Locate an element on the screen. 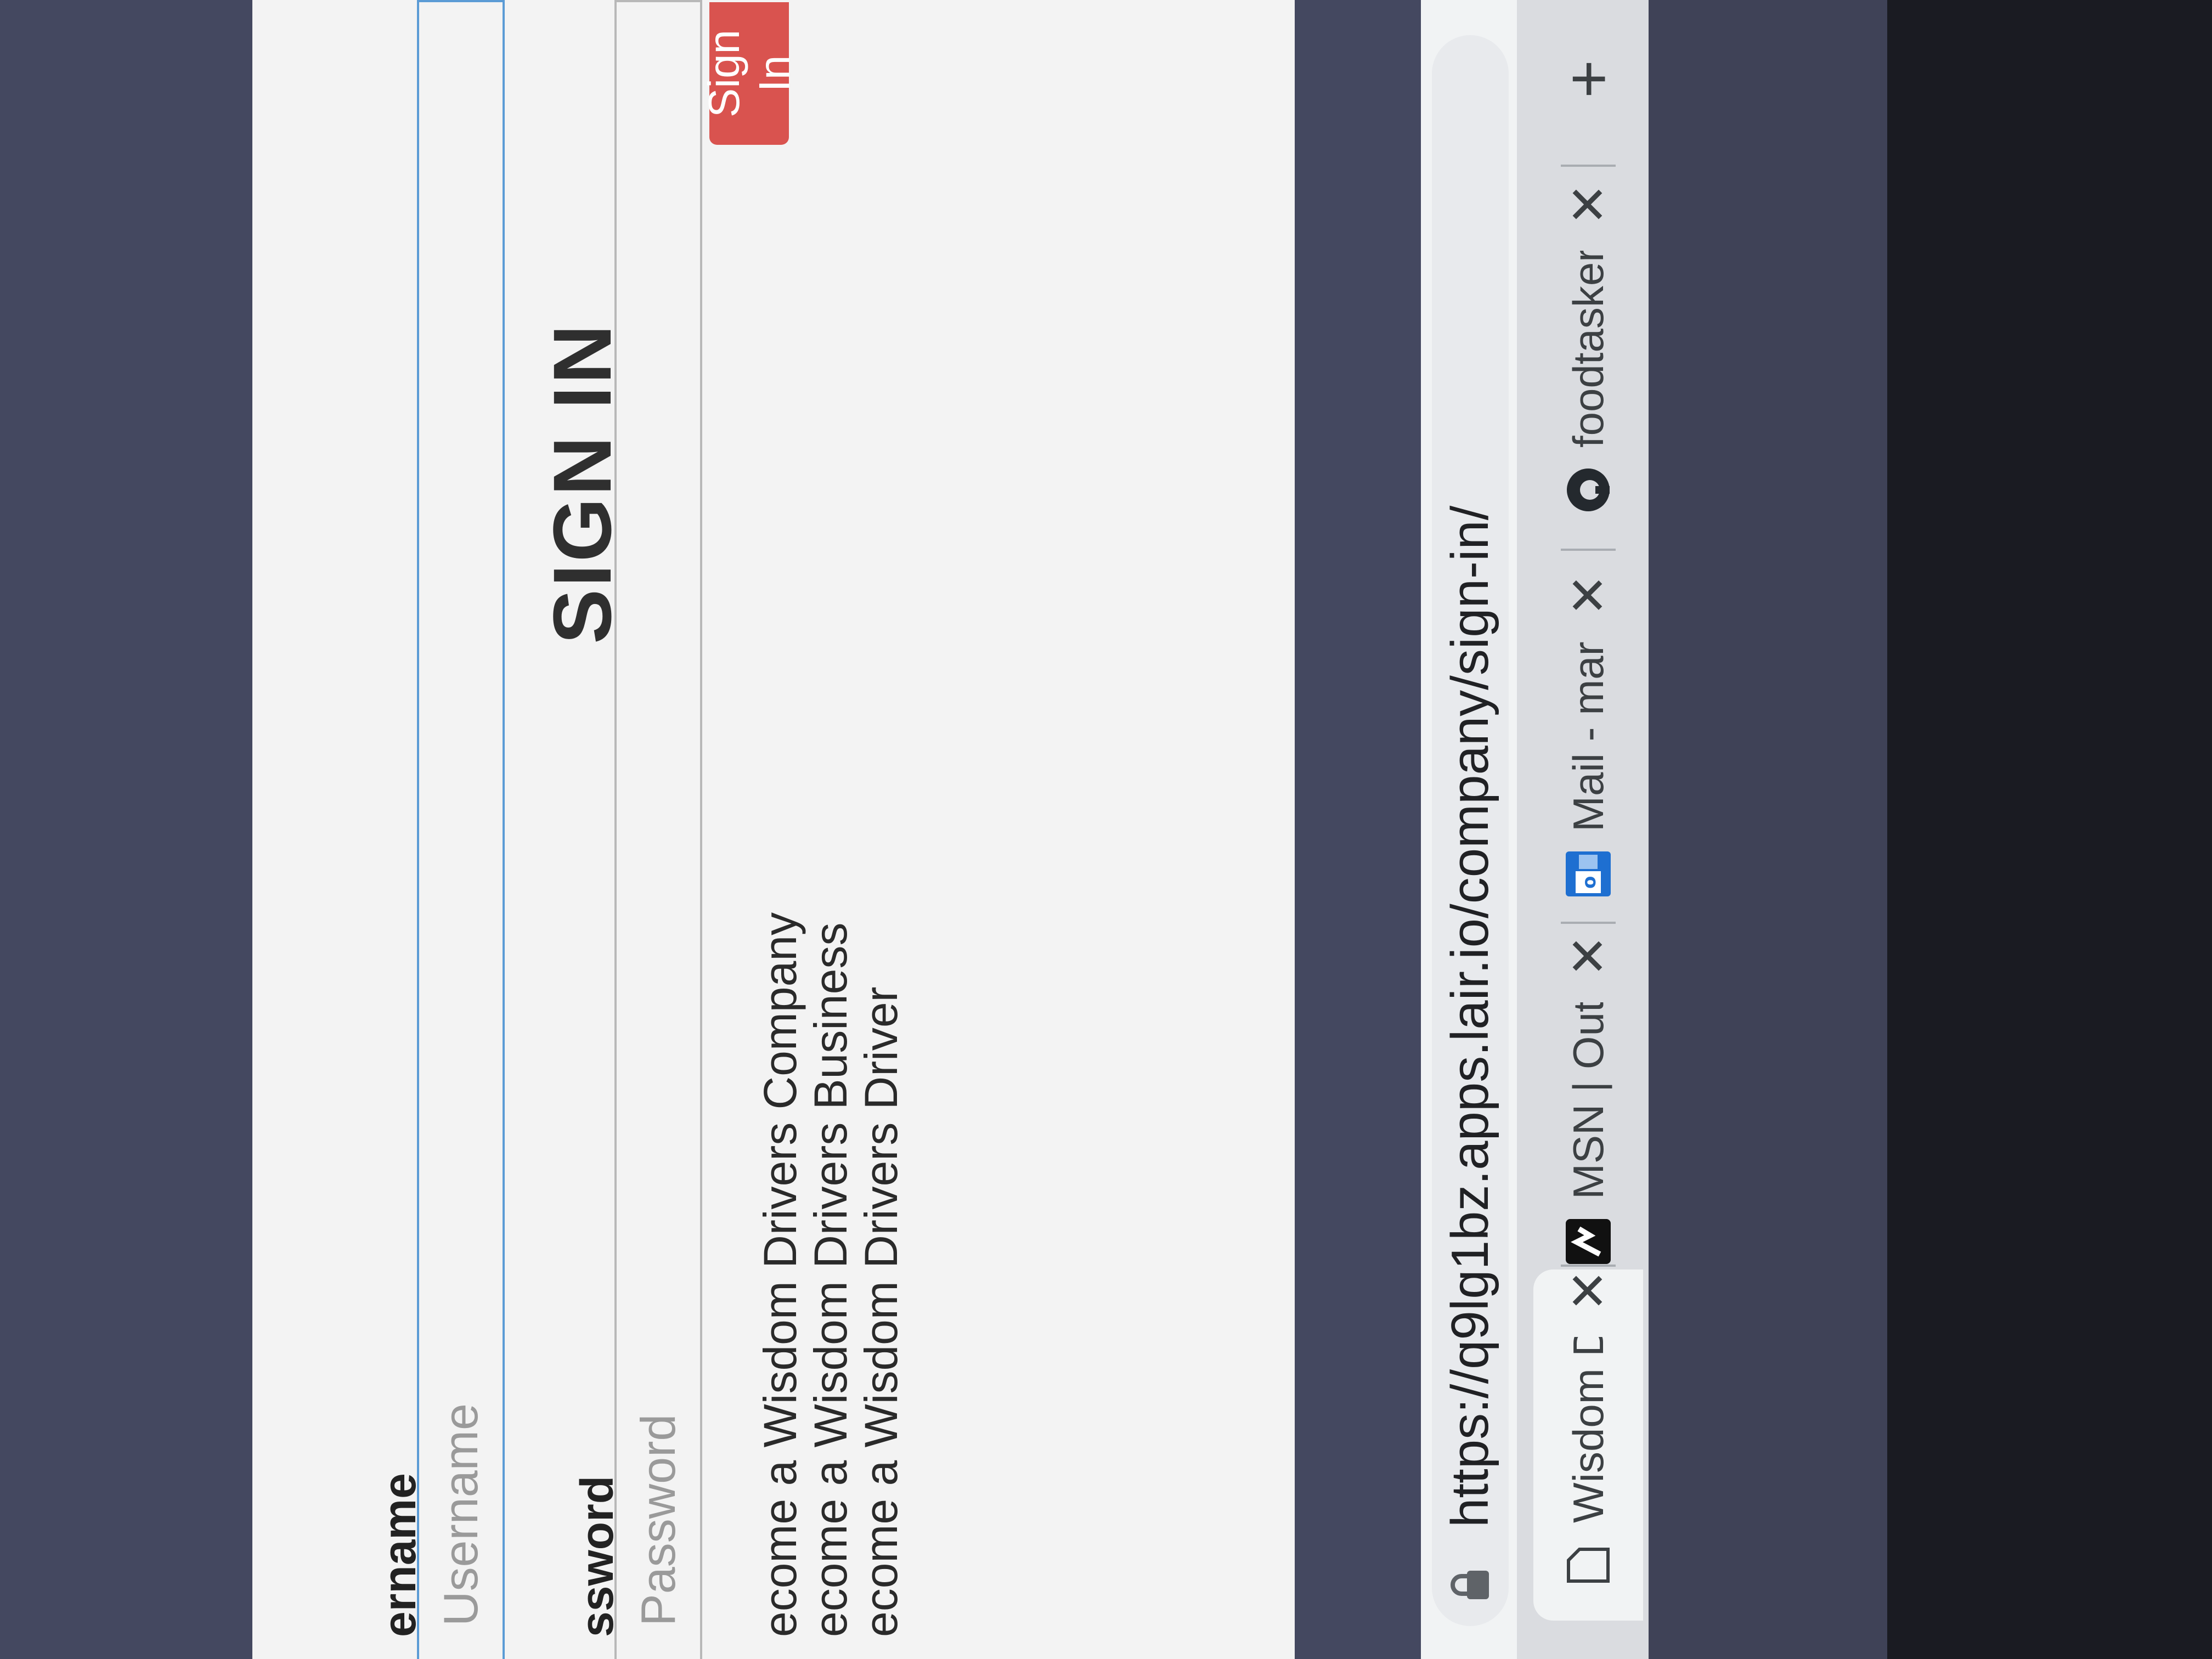 The width and height of the screenshot is (2212, 1659). tab-title: foodtasker is located at coordinates (1588, 350).